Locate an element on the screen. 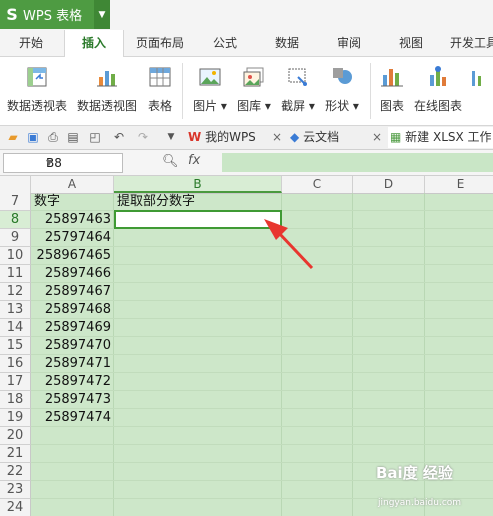  tab-developer: 开发工具 is located at coordinates (471, 43).